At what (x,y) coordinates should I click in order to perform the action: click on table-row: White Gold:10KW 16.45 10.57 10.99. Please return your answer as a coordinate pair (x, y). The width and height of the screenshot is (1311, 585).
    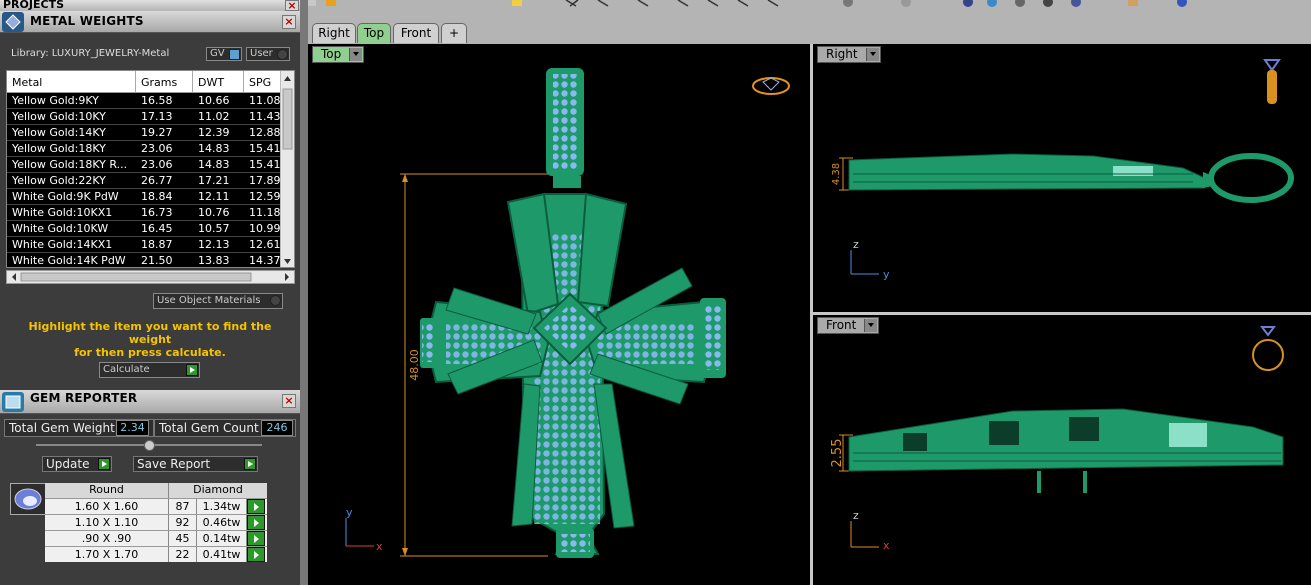
    Looking at the image, I should click on (150, 229).